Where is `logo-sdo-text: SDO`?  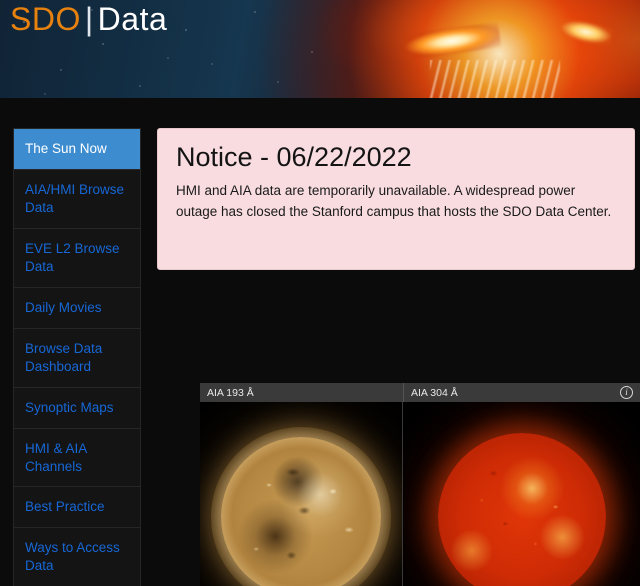 logo-sdo-text: SDO is located at coordinates (45, 19).